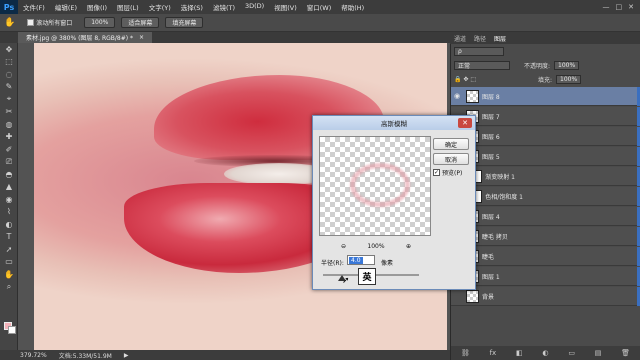 The height and width of the screenshot is (360, 640). I want to click on mouse-cursor-icon: ➚, so click(346, 281).